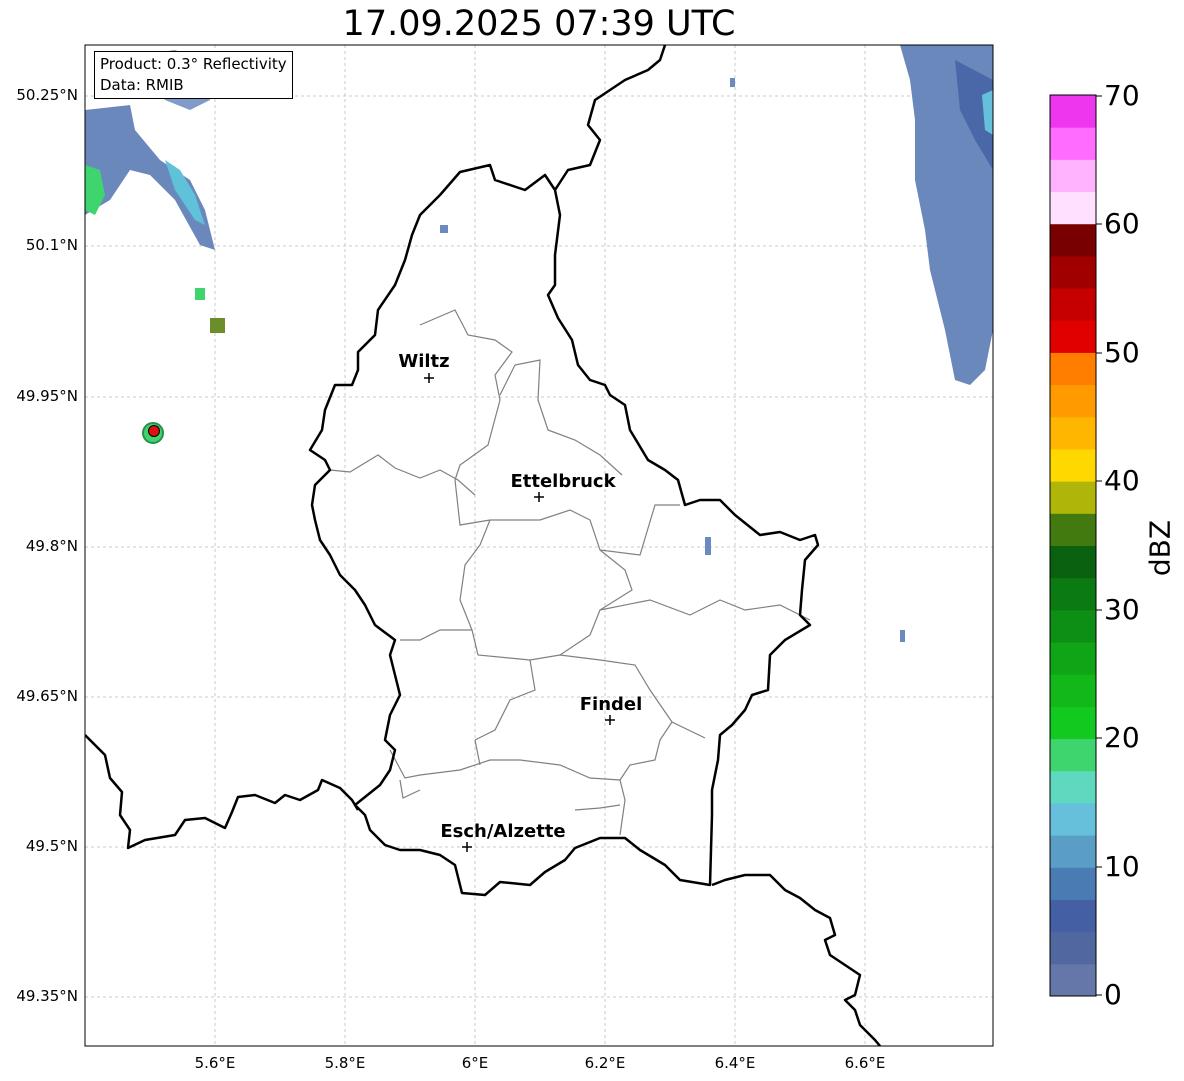 The image size is (1184, 1081). What do you see at coordinates (215, 1063) in the screenshot?
I see `lon-tick-label: 5.6°E` at bounding box center [215, 1063].